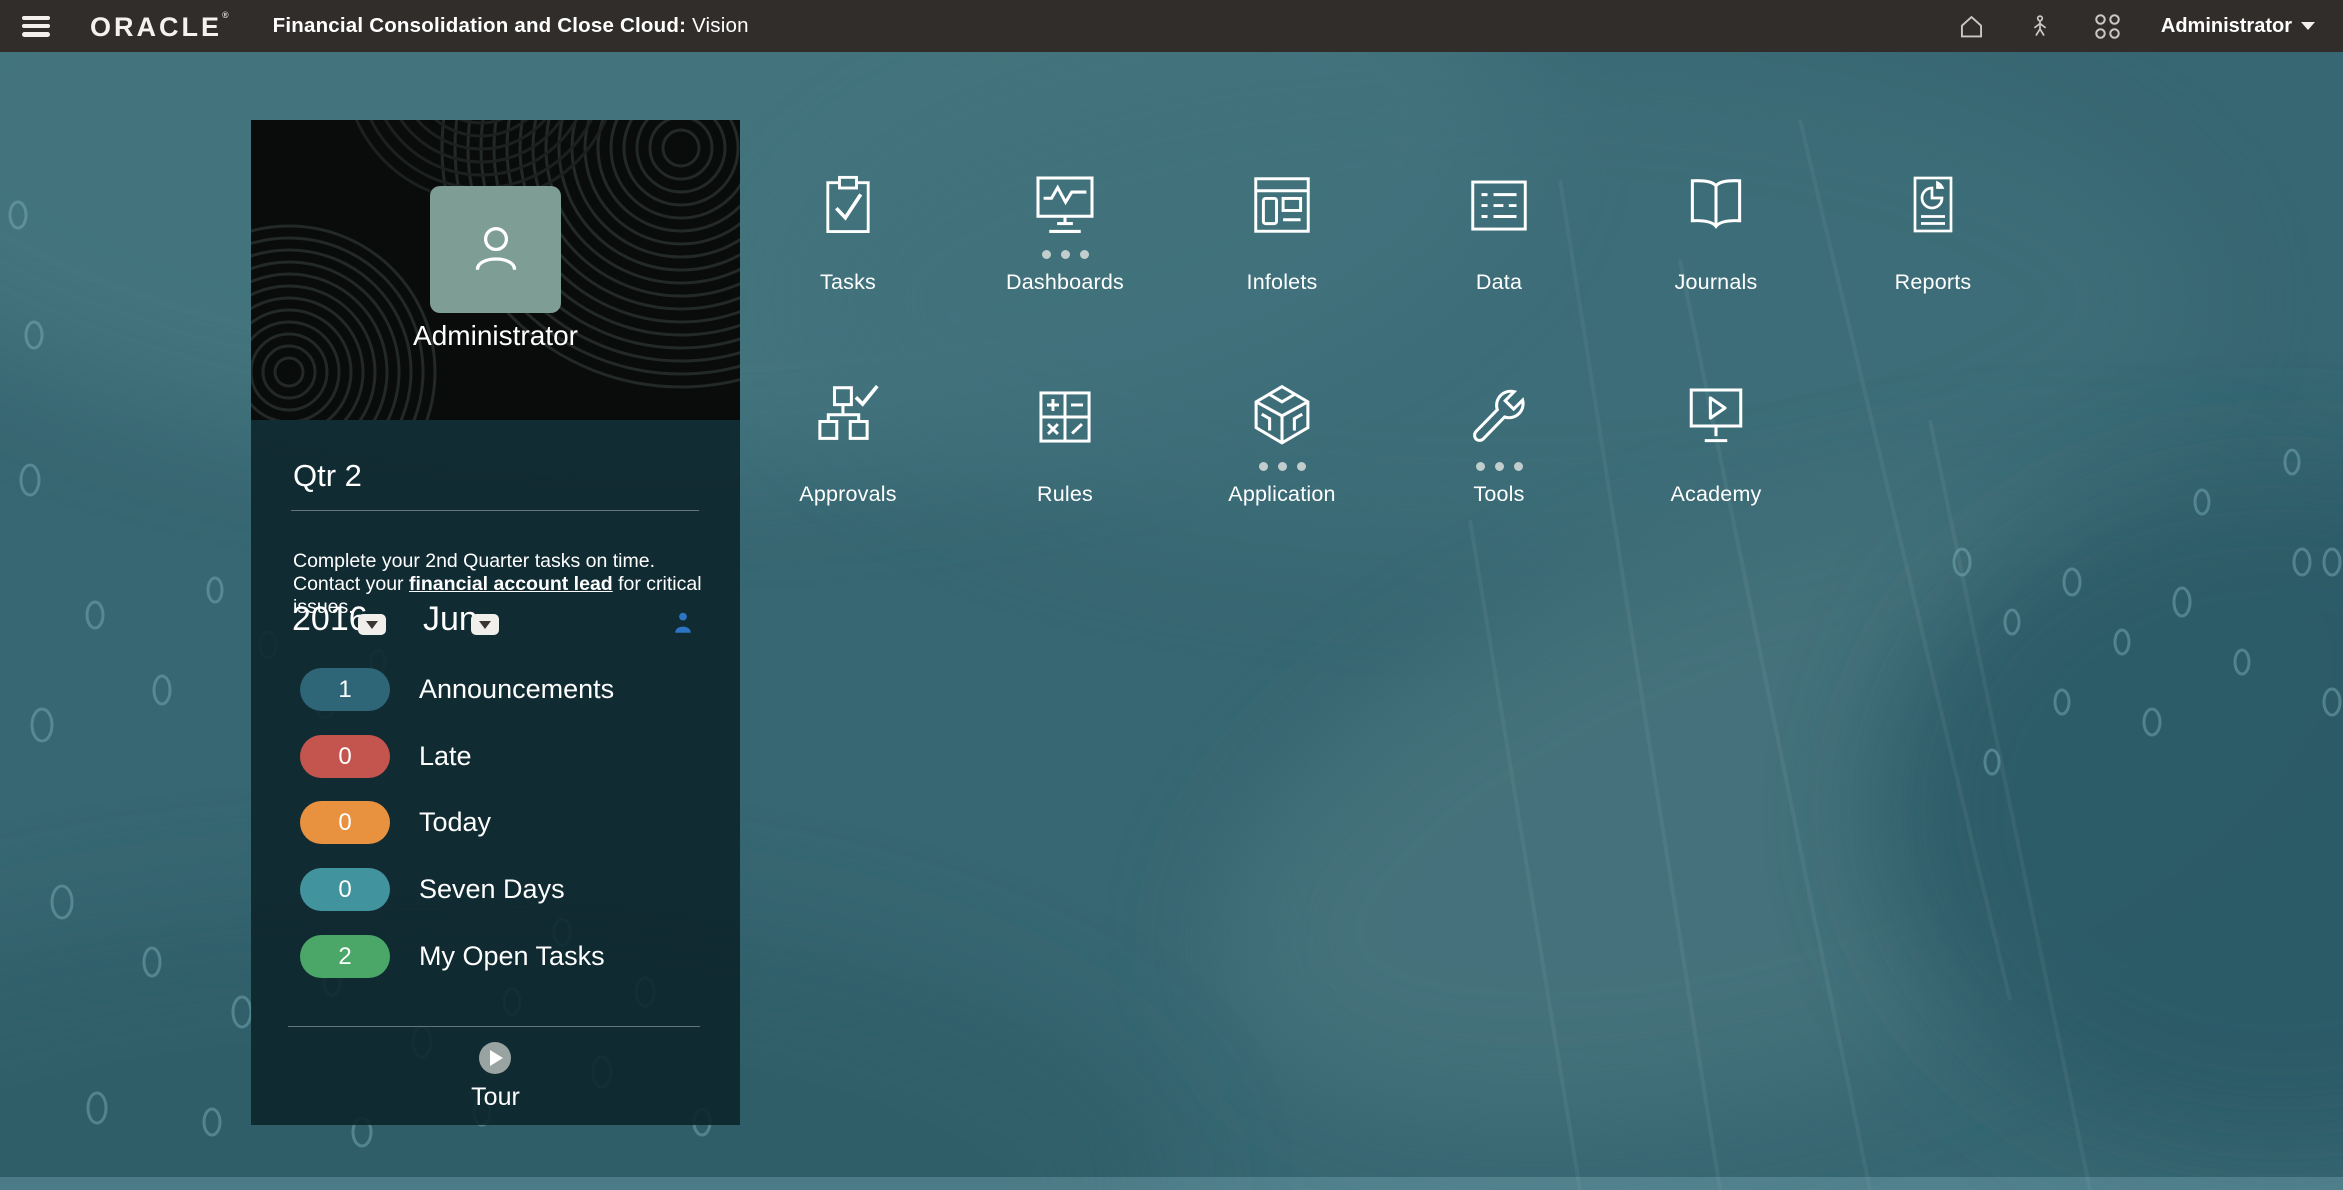 The width and height of the screenshot is (2343, 1190). What do you see at coordinates (1282, 417) in the screenshot?
I see `application-icon` at bounding box center [1282, 417].